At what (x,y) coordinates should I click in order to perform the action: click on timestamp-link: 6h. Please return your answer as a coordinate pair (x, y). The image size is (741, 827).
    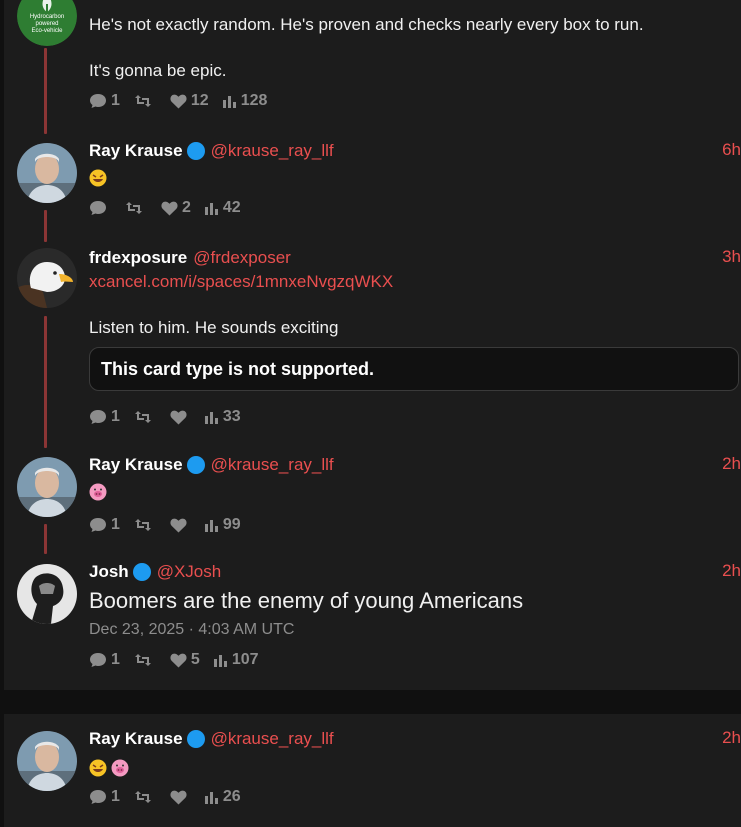
    Looking at the image, I should click on (731, 150).